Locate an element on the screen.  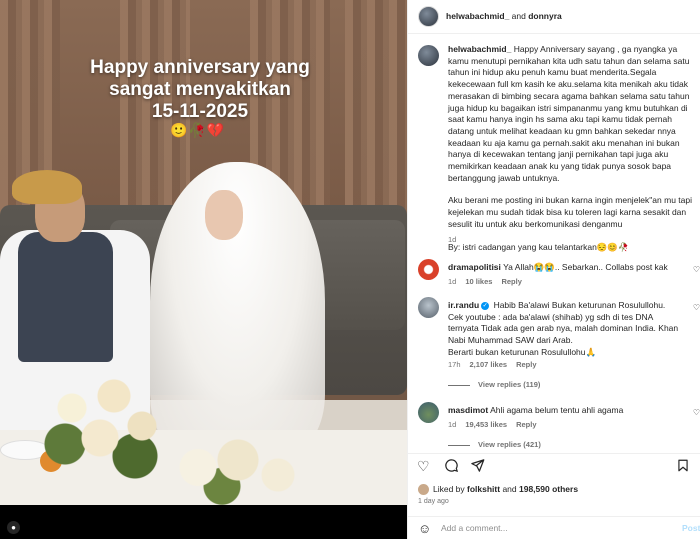
author-username: helwabachmid_ is located at coordinates (477, 16).